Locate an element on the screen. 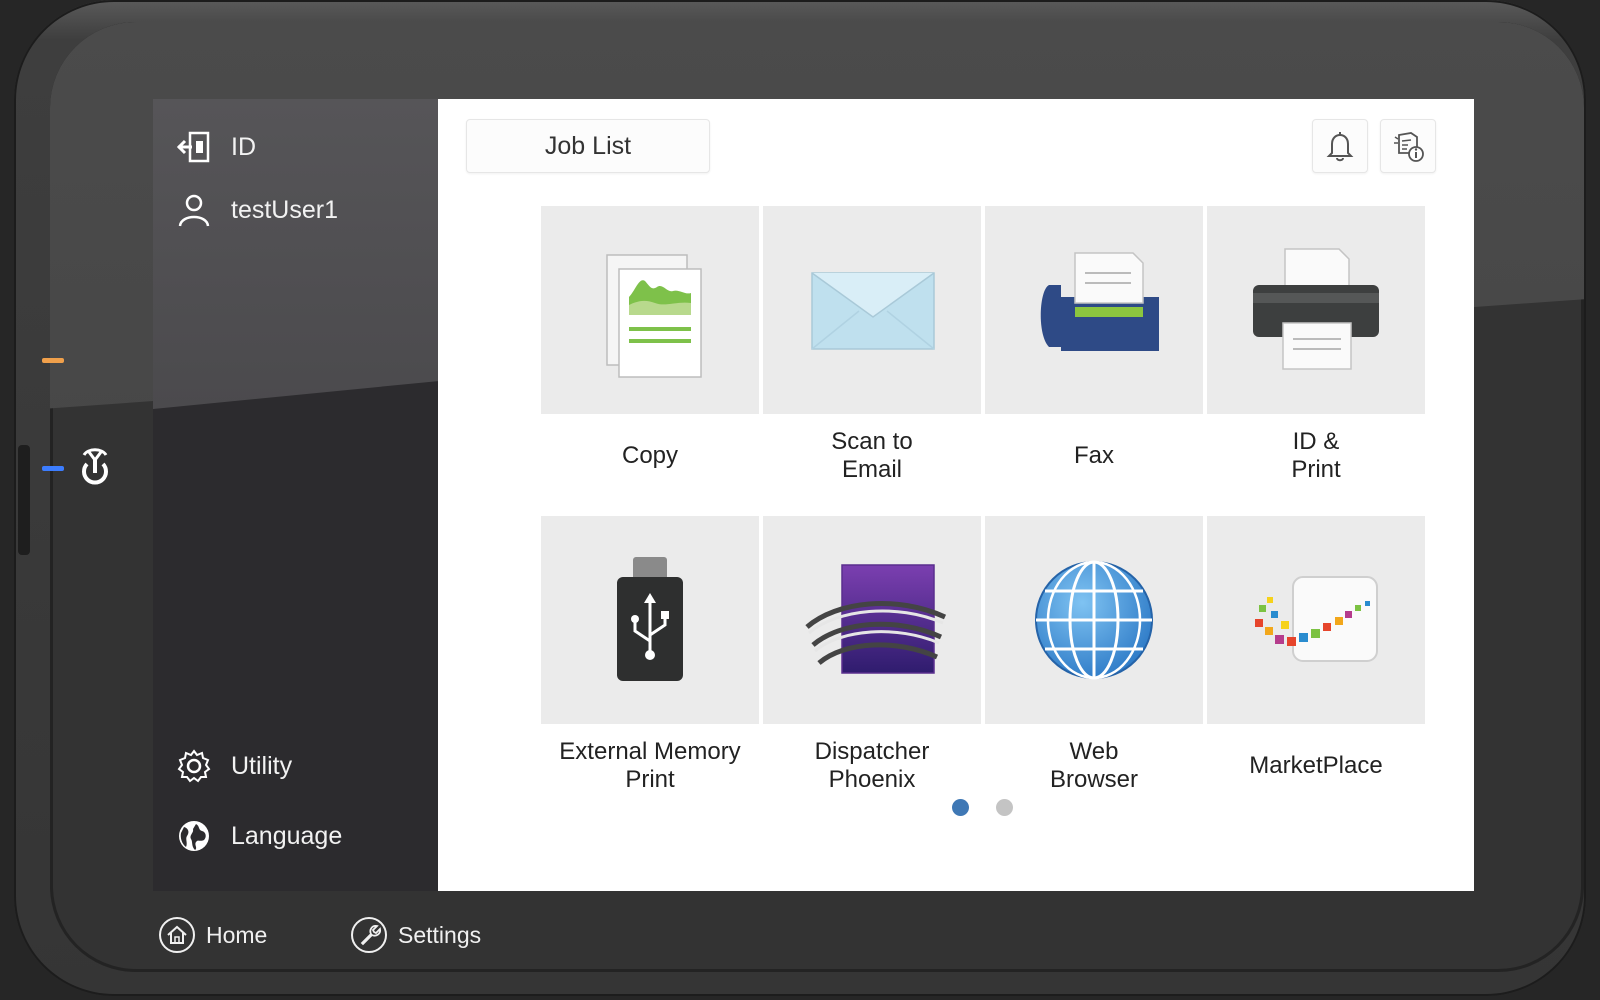  notification-button is located at coordinates (1340, 146).